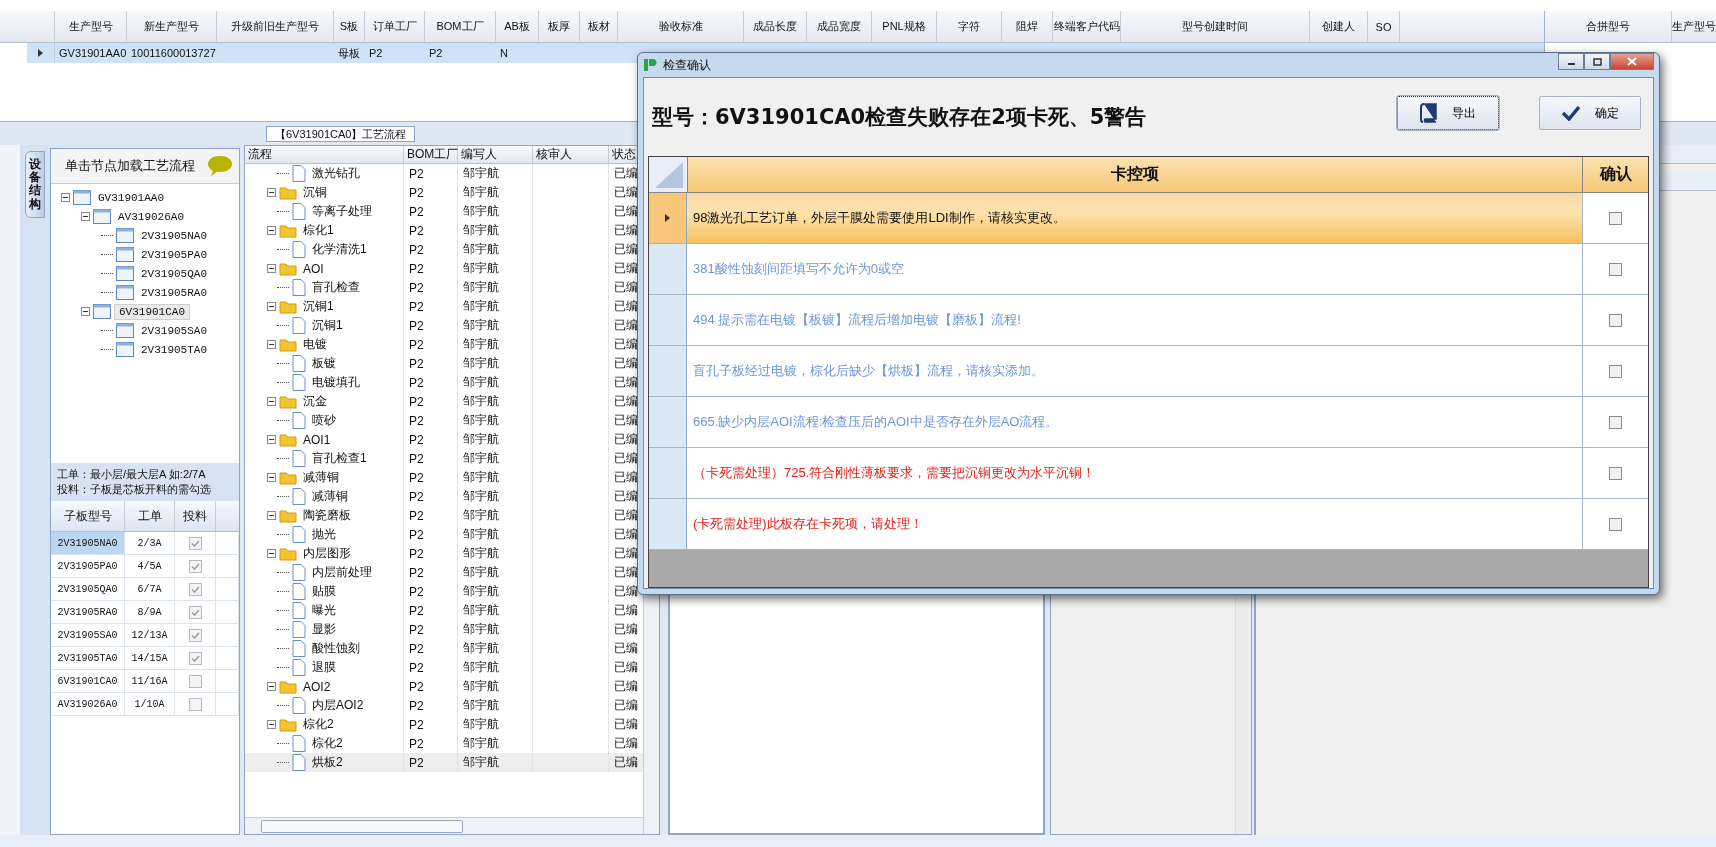  Describe the element at coordinates (315, 192) in the screenshot. I see `step-name: 沉铜` at that location.